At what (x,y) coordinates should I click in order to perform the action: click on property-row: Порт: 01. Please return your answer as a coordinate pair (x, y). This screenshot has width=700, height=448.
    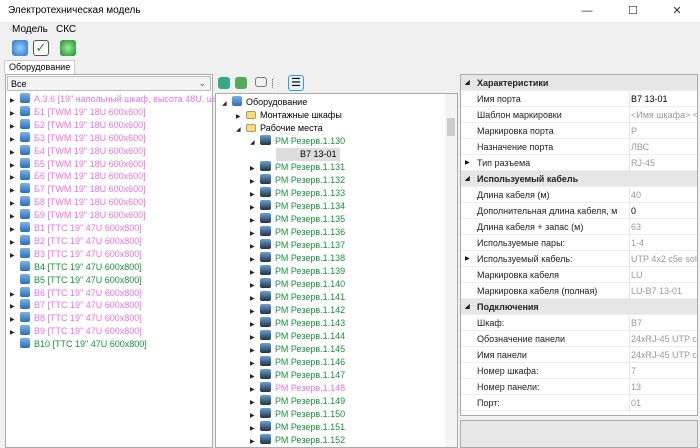
    Looking at the image, I should click on (579, 403).